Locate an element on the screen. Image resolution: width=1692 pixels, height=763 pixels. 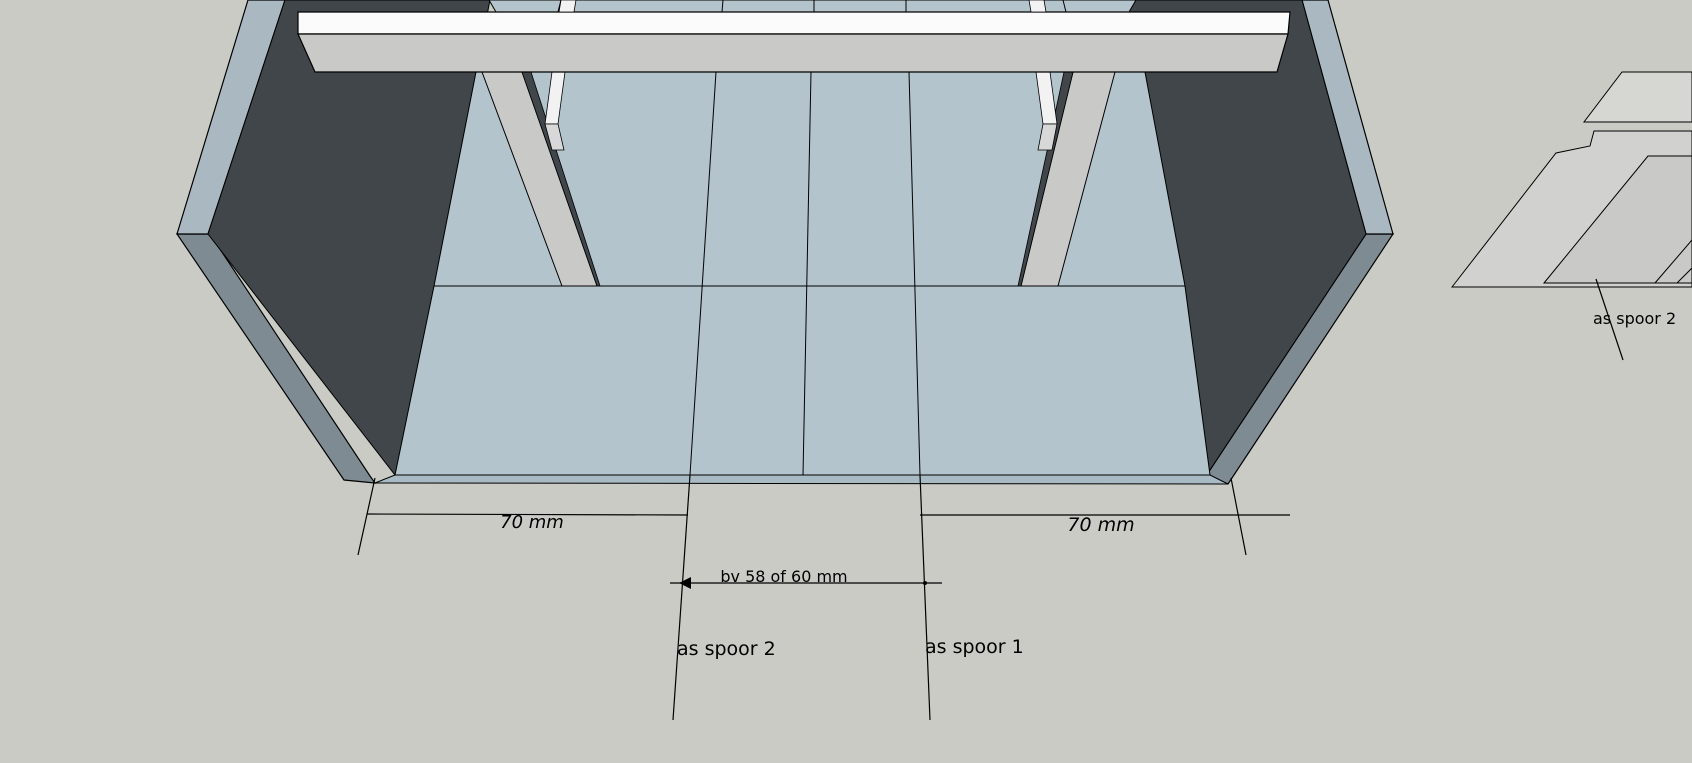
track-2-axis-line is located at coordinates (681, 597).